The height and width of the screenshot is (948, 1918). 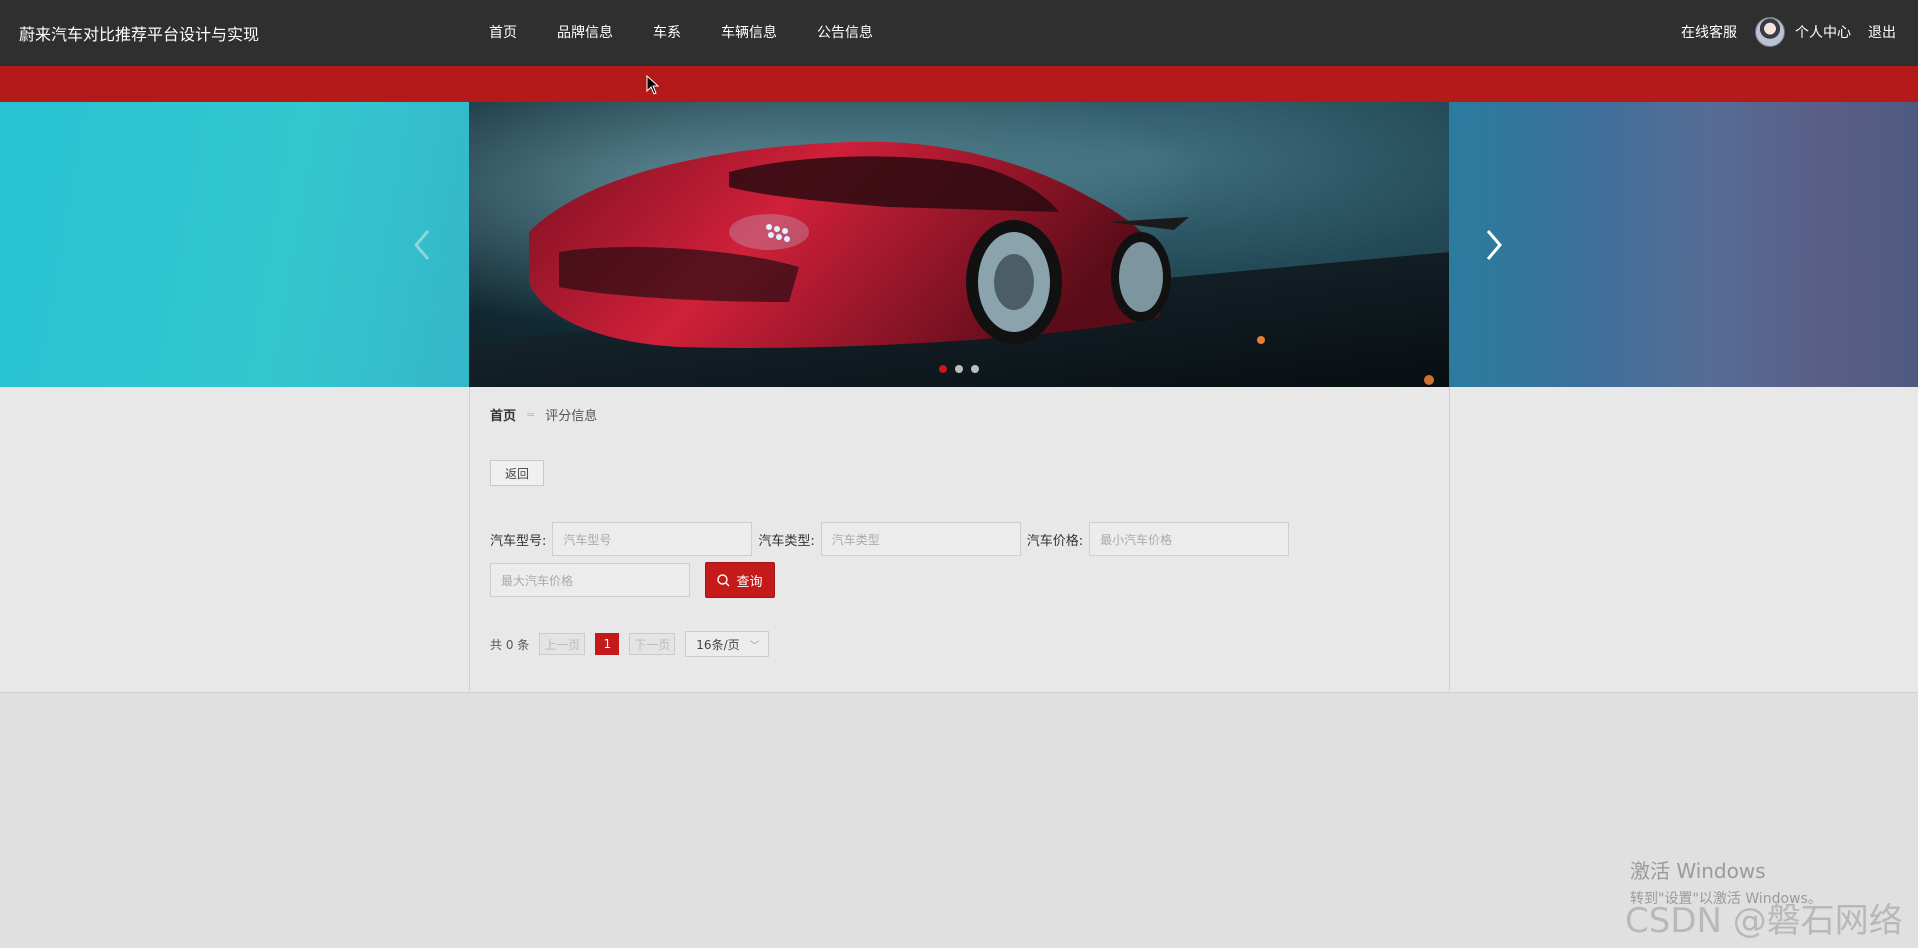 I want to click on windows-activation-title: 激活 Windows, so click(x=1698, y=871).